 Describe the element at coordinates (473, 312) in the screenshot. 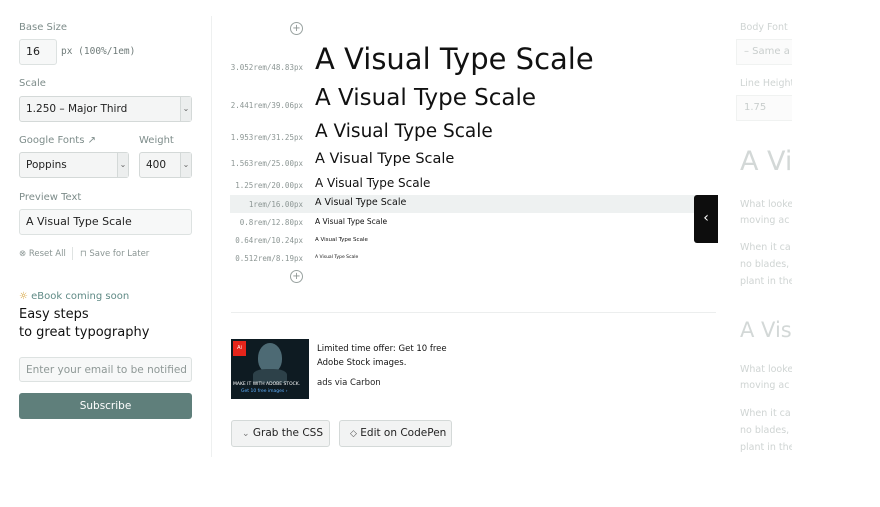

I see `section-divider` at that location.